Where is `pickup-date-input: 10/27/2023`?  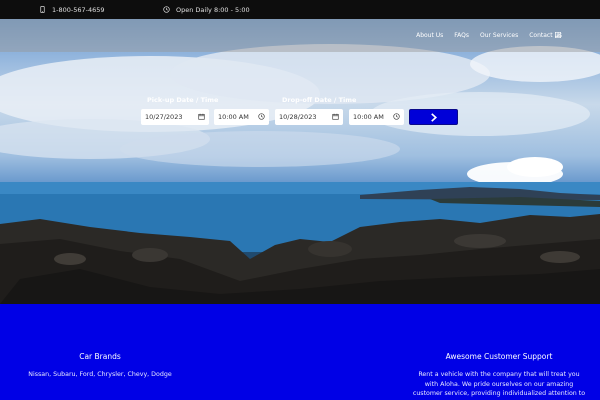 pickup-date-input: 10/27/2023 is located at coordinates (175, 117).